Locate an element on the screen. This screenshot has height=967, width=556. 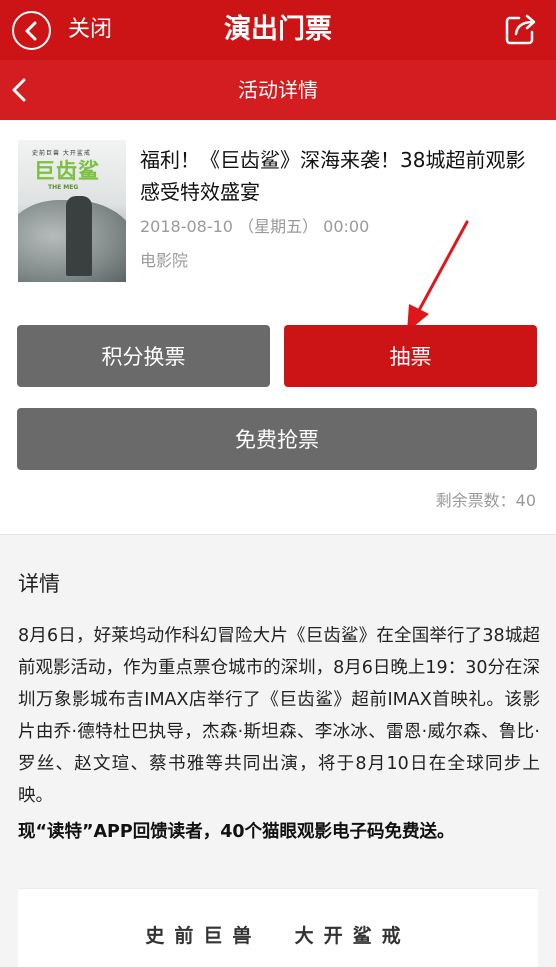
remaining-tickets: 剩余票数：40 is located at coordinates (486, 501).